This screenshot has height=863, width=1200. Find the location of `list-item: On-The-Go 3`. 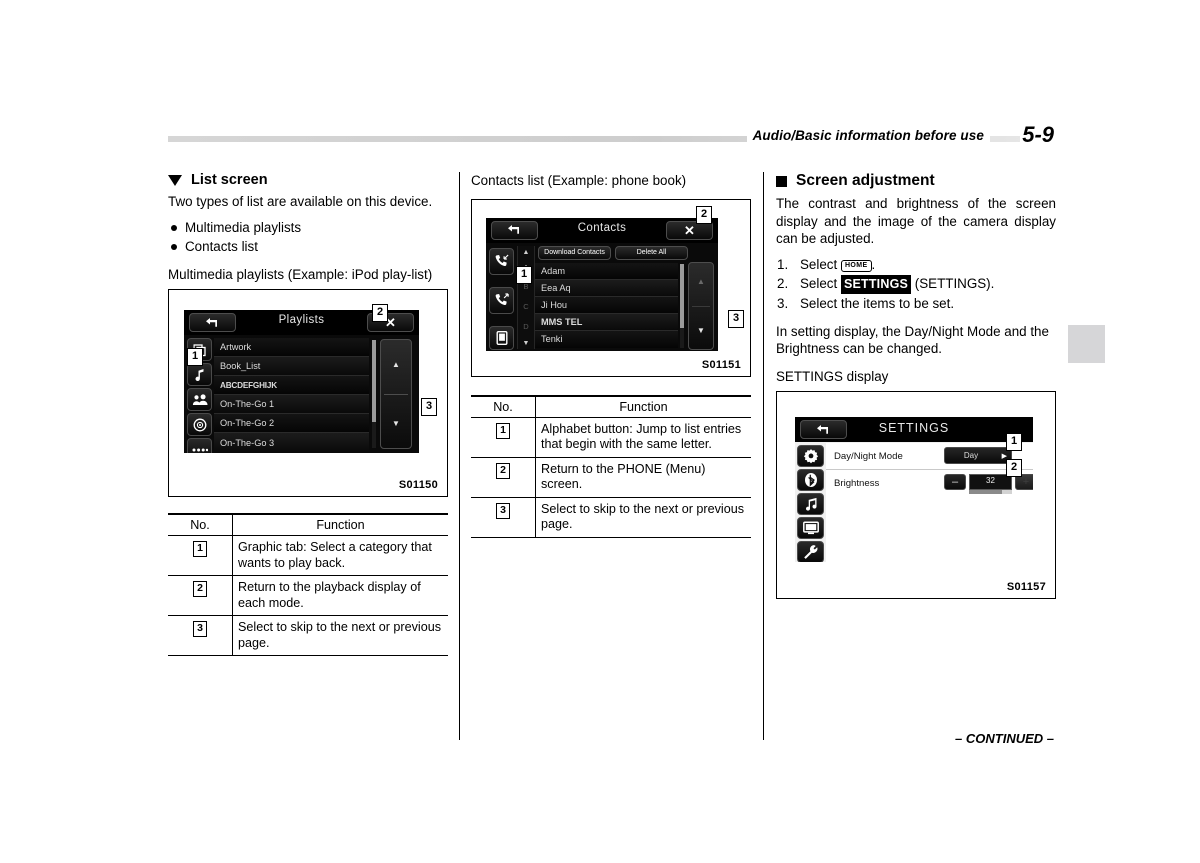

list-item: On-The-Go 3 is located at coordinates (291, 442).